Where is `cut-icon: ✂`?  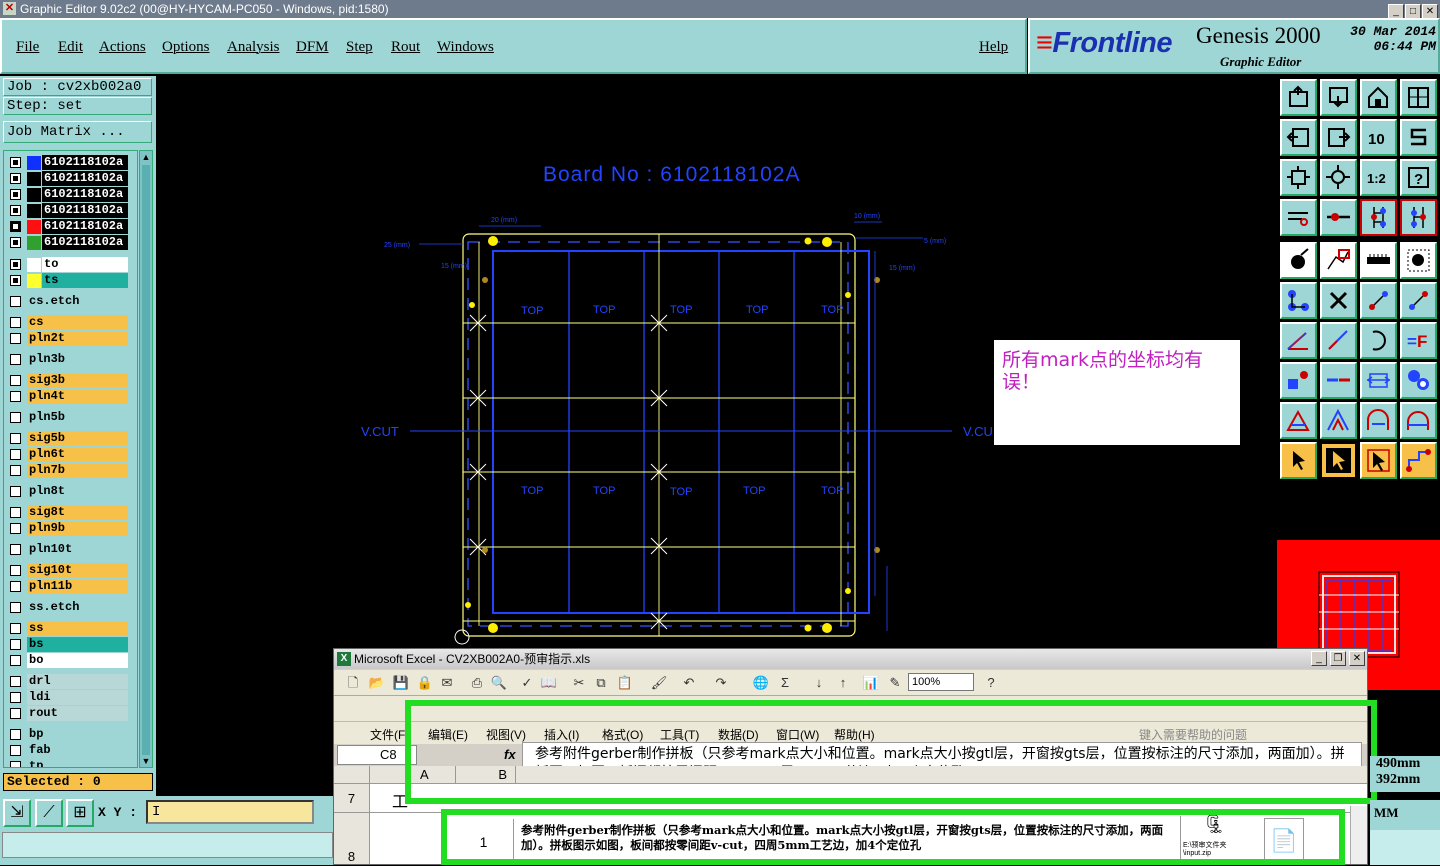 cut-icon: ✂ is located at coordinates (579, 683).